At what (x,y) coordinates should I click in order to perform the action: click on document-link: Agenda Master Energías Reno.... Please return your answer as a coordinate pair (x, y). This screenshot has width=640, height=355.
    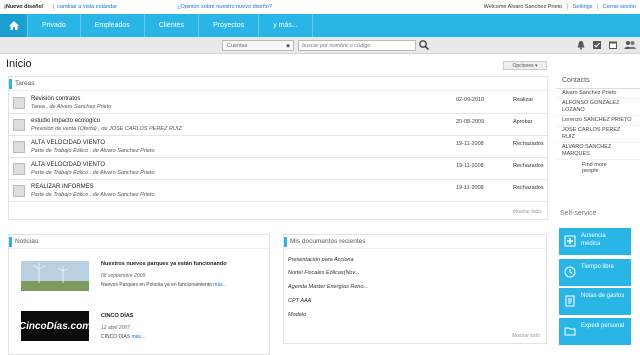
    Looking at the image, I should click on (328, 287).